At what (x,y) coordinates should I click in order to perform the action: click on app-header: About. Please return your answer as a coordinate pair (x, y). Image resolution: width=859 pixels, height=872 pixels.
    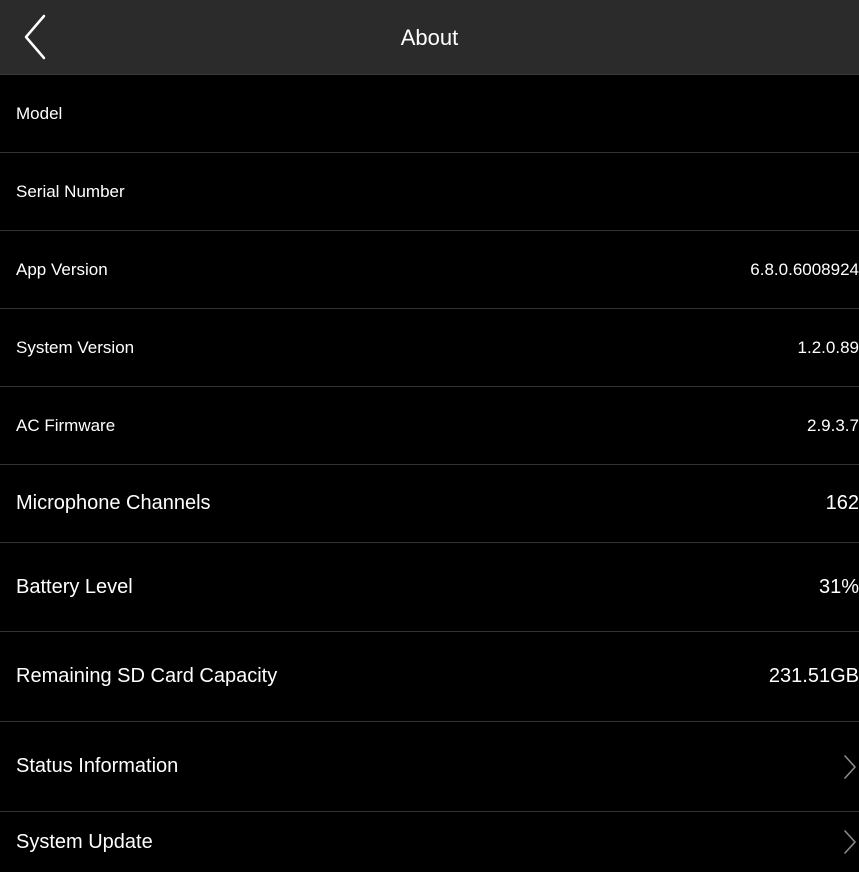
    Looking at the image, I should click on (429, 37).